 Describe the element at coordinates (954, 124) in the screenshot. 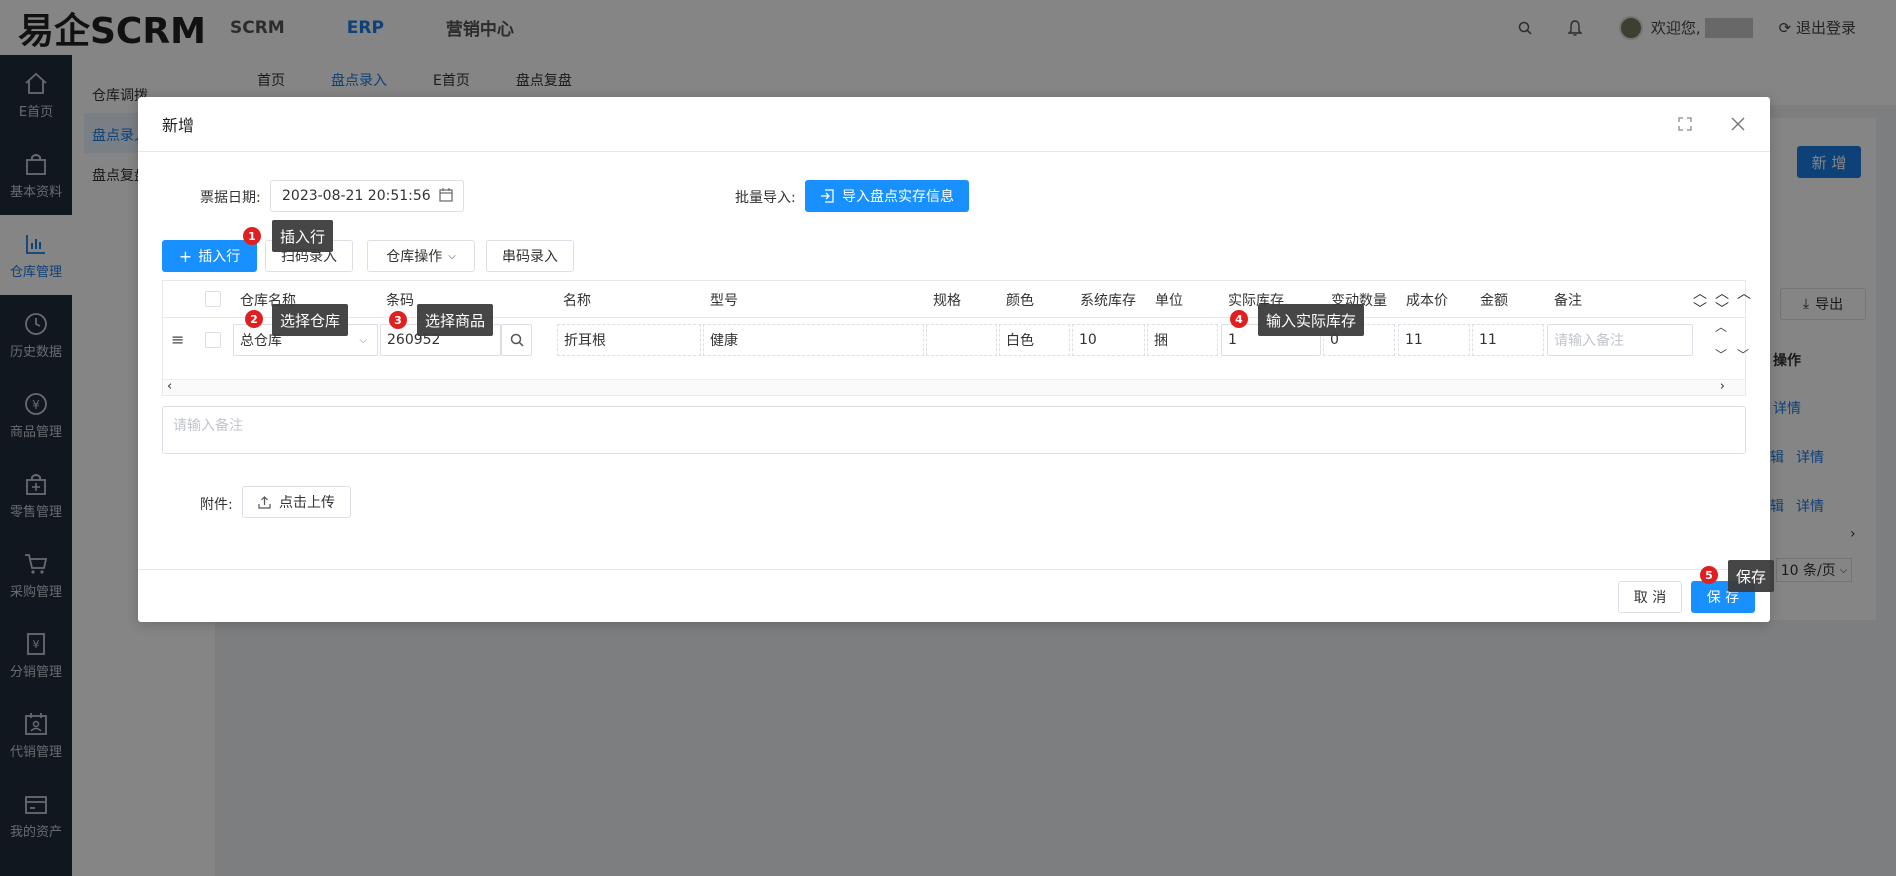

I see `dialog-header: 新增` at that location.